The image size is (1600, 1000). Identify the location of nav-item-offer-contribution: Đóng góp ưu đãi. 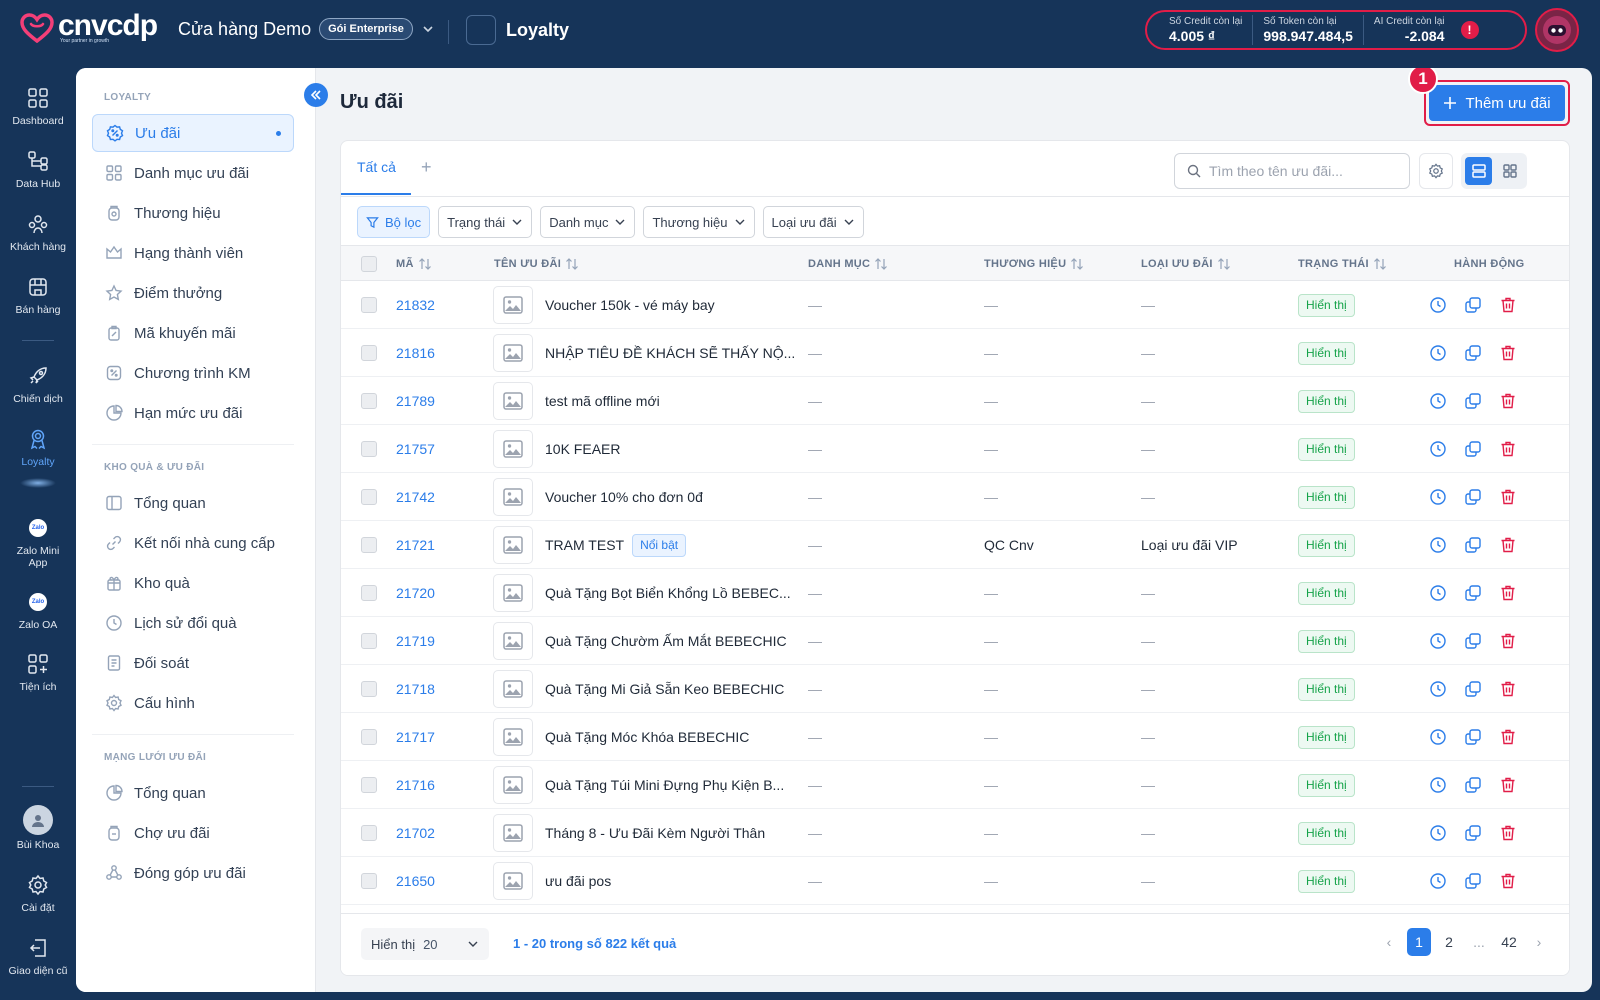
(193, 873).